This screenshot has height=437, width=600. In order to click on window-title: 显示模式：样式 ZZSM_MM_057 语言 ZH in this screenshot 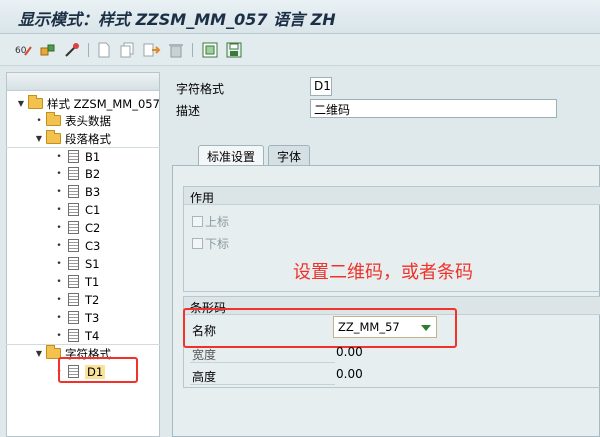, I will do `click(177, 19)`.